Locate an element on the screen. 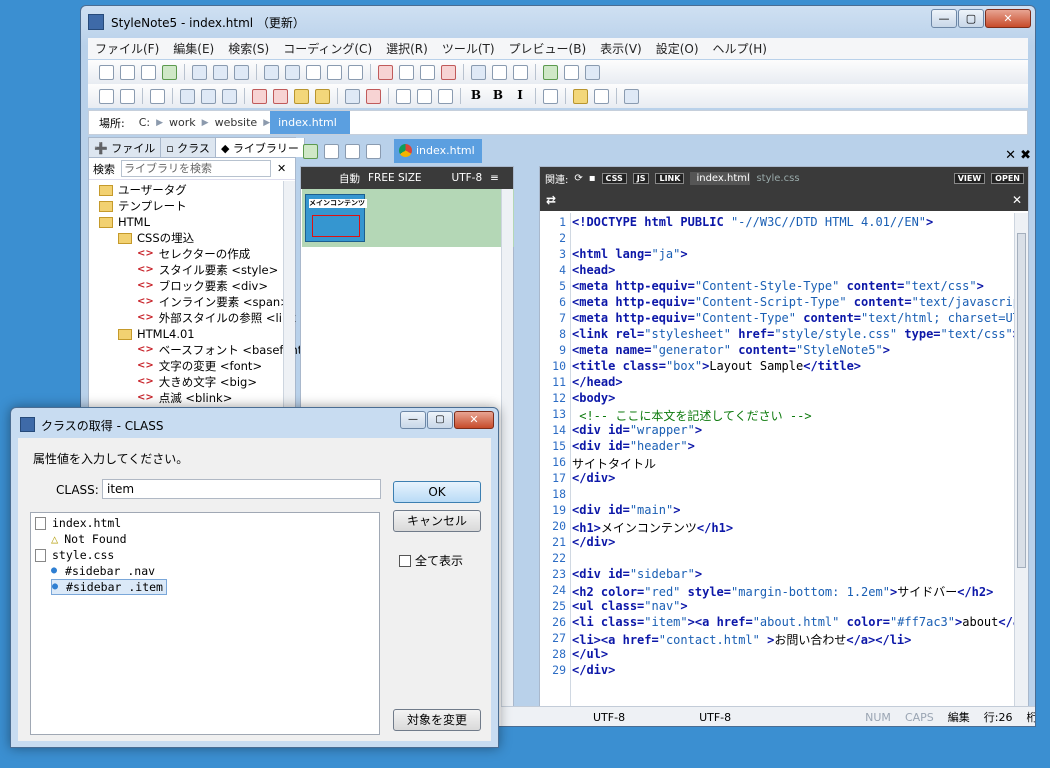  delete-icon is located at coordinates (373, 96).